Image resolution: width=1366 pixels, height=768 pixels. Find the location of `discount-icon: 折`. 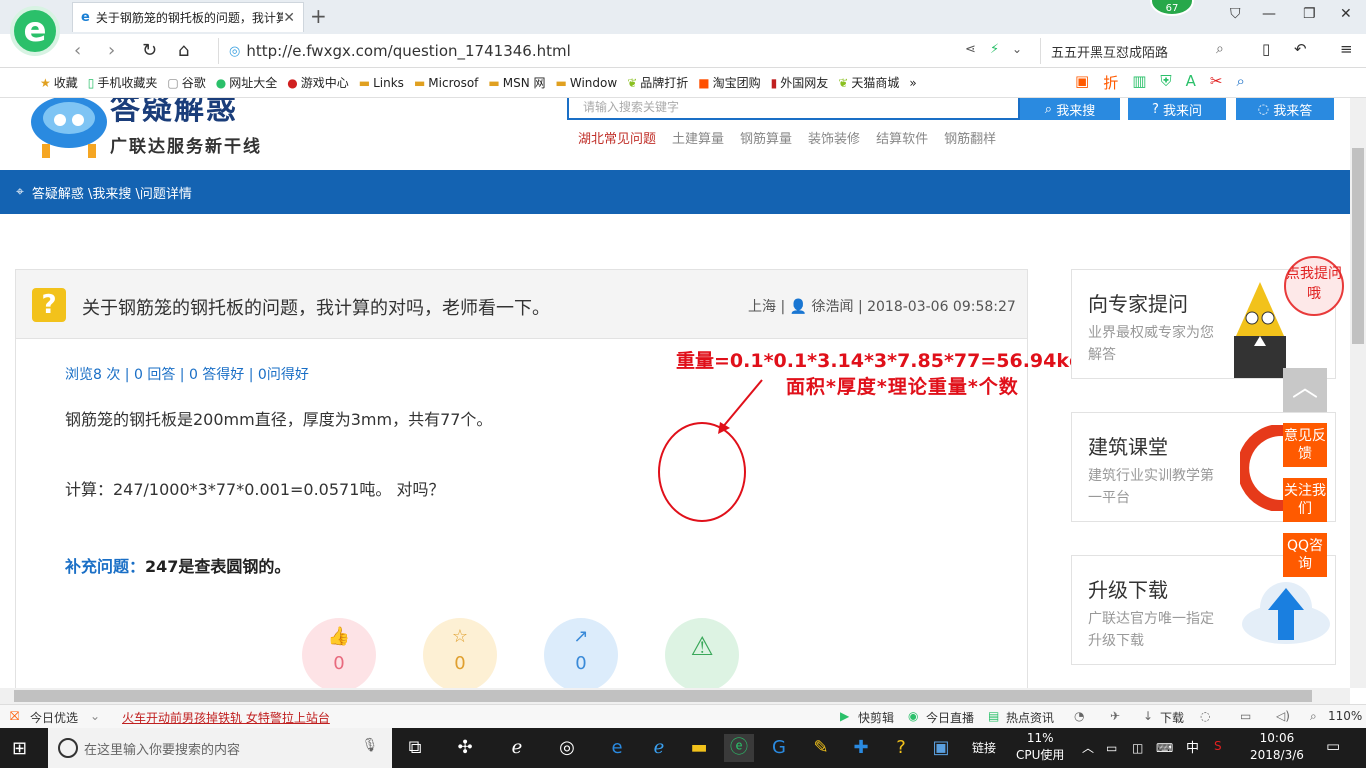

discount-icon: 折 is located at coordinates (1110, 82).